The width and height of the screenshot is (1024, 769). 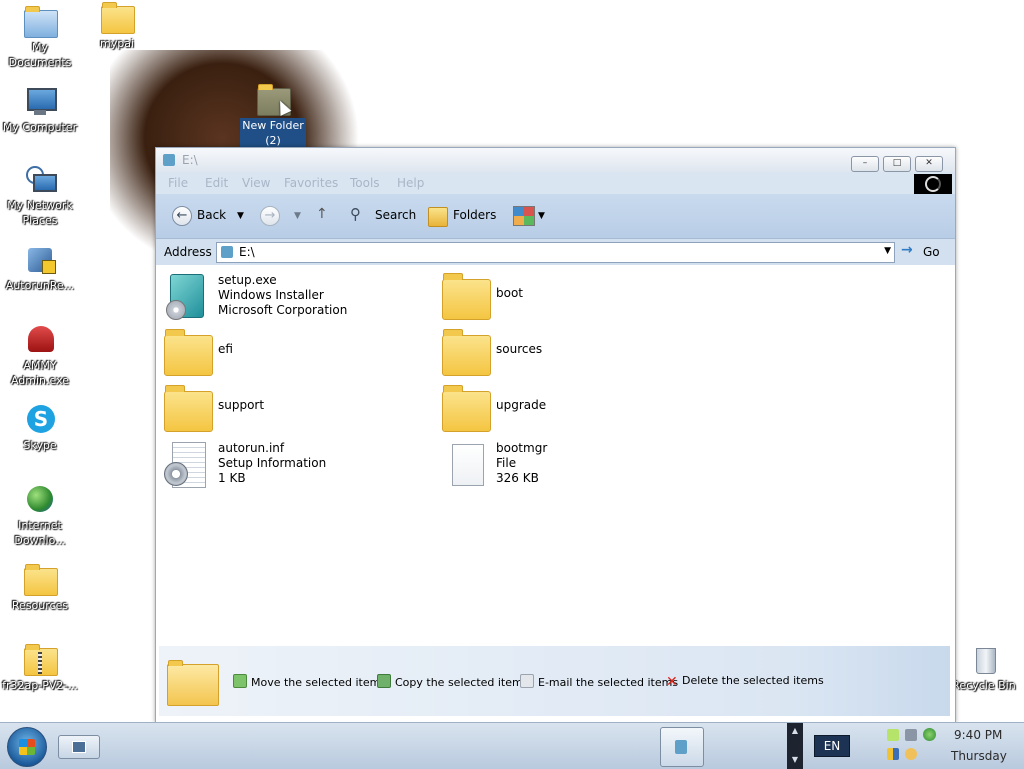 What do you see at coordinates (599, 681) in the screenshot?
I see `email-items-link: E-mail the selected items` at bounding box center [599, 681].